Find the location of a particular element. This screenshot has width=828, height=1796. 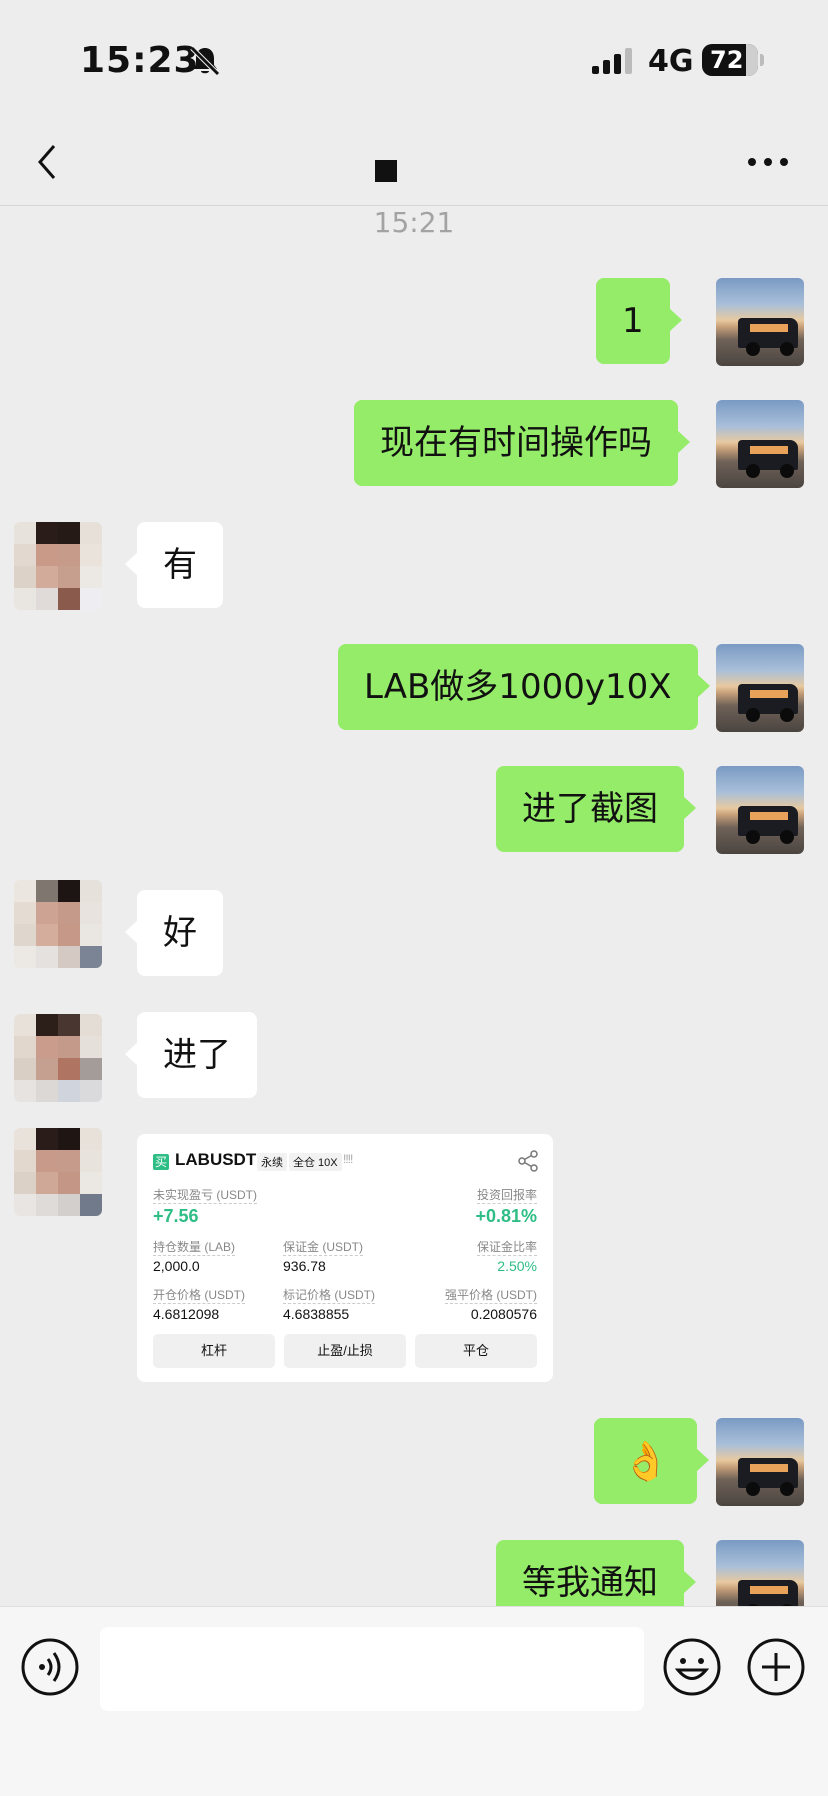

liquidation-price-label: 强平价格 (USDT) is located at coordinates (491, 1296).